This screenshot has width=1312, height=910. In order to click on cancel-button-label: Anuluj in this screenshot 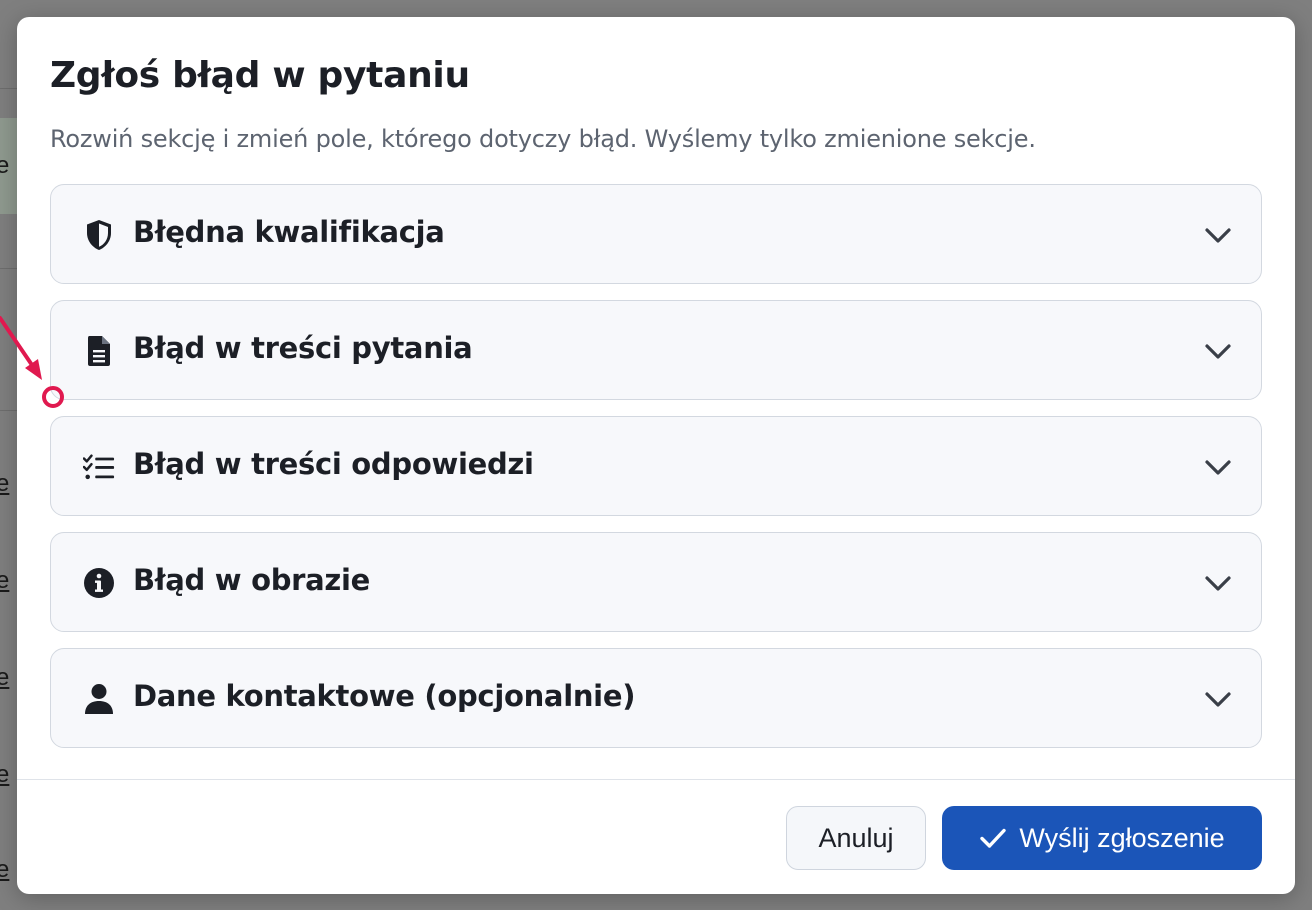, I will do `click(856, 837)`.